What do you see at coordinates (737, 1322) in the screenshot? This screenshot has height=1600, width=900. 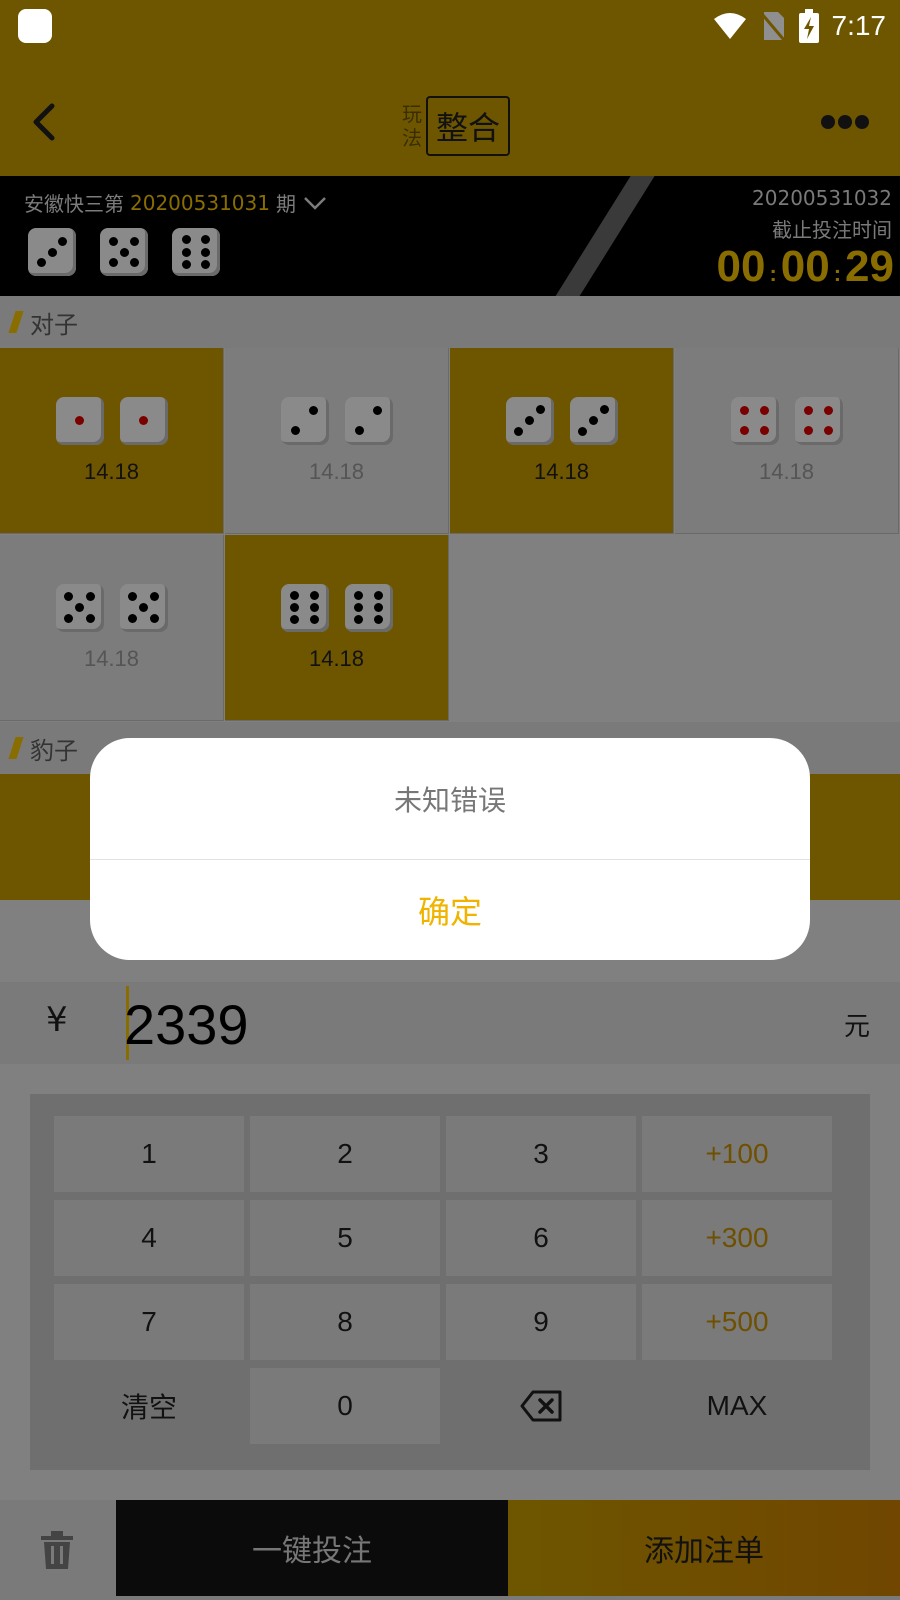 I see `key-plus-500: +500` at bounding box center [737, 1322].